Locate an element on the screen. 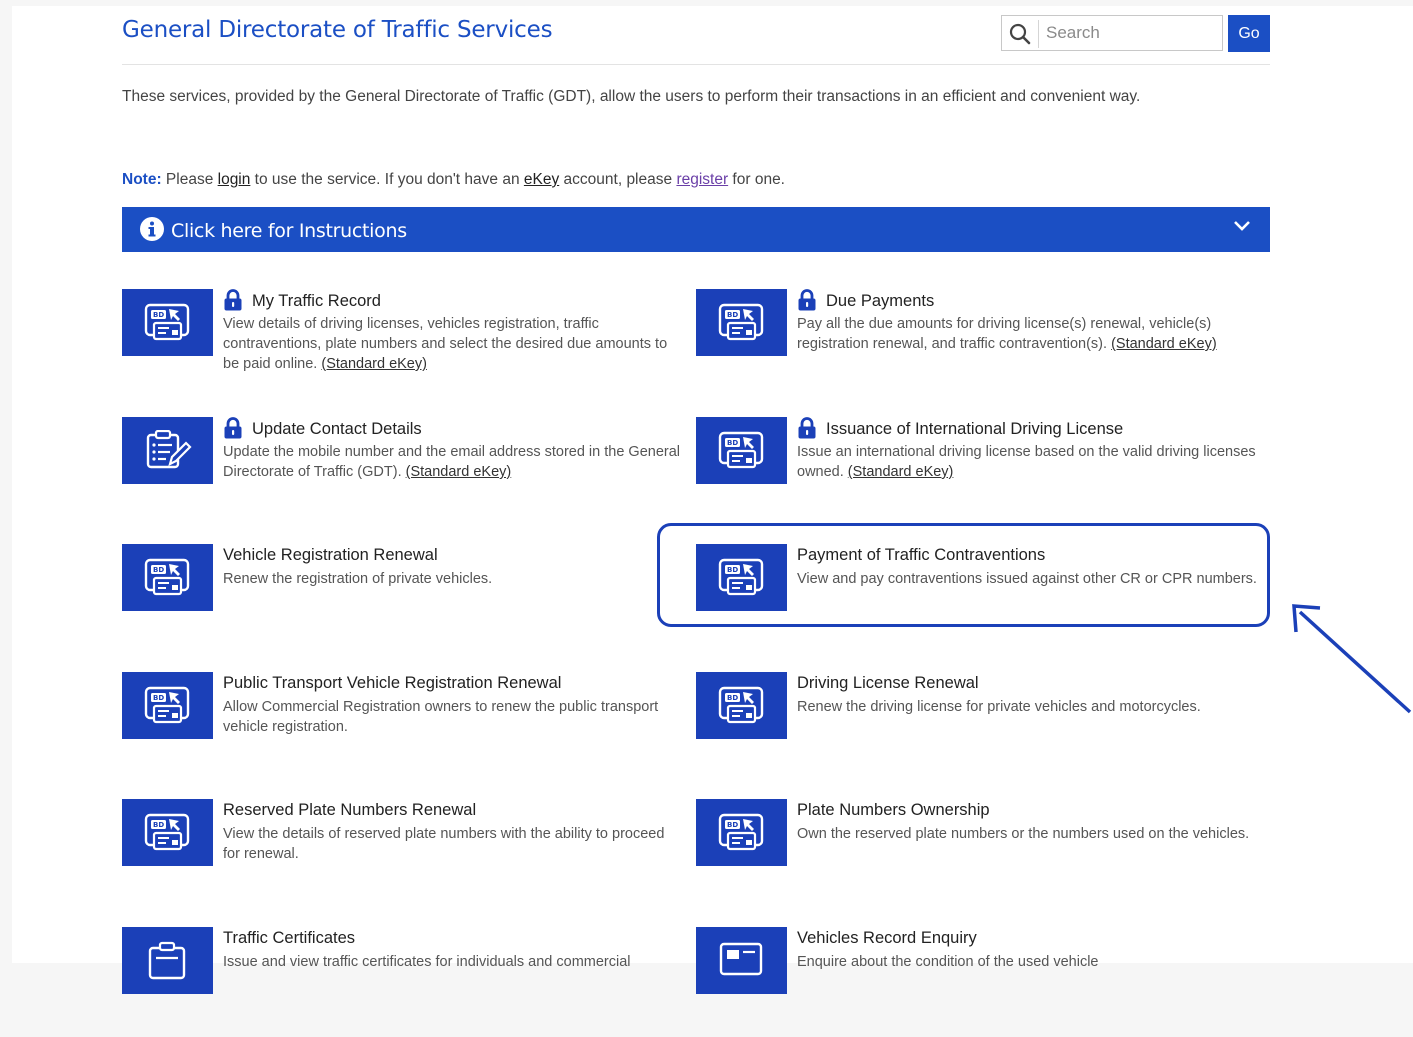 The image size is (1413, 1037). info-icon is located at coordinates (152, 229).